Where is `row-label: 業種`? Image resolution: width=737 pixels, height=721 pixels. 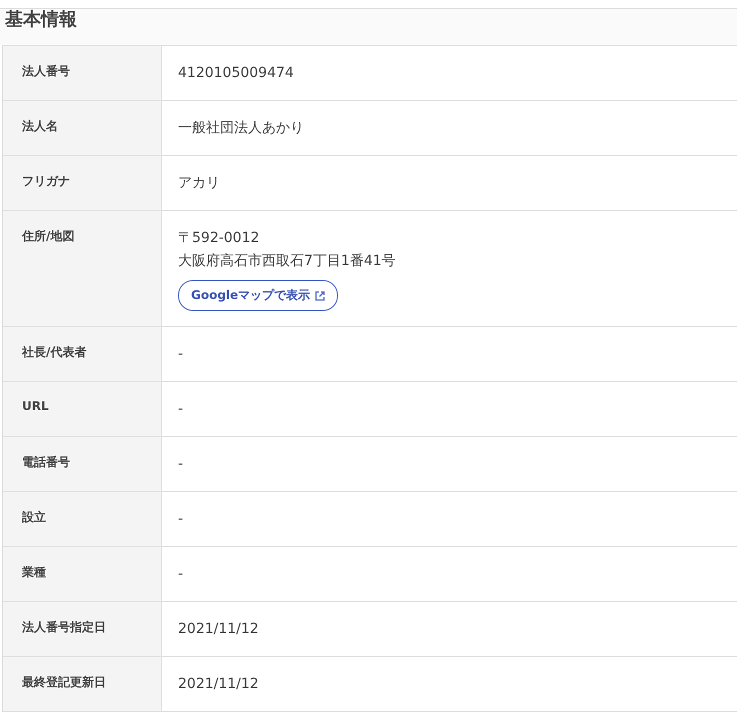 row-label: 業種 is located at coordinates (82, 574).